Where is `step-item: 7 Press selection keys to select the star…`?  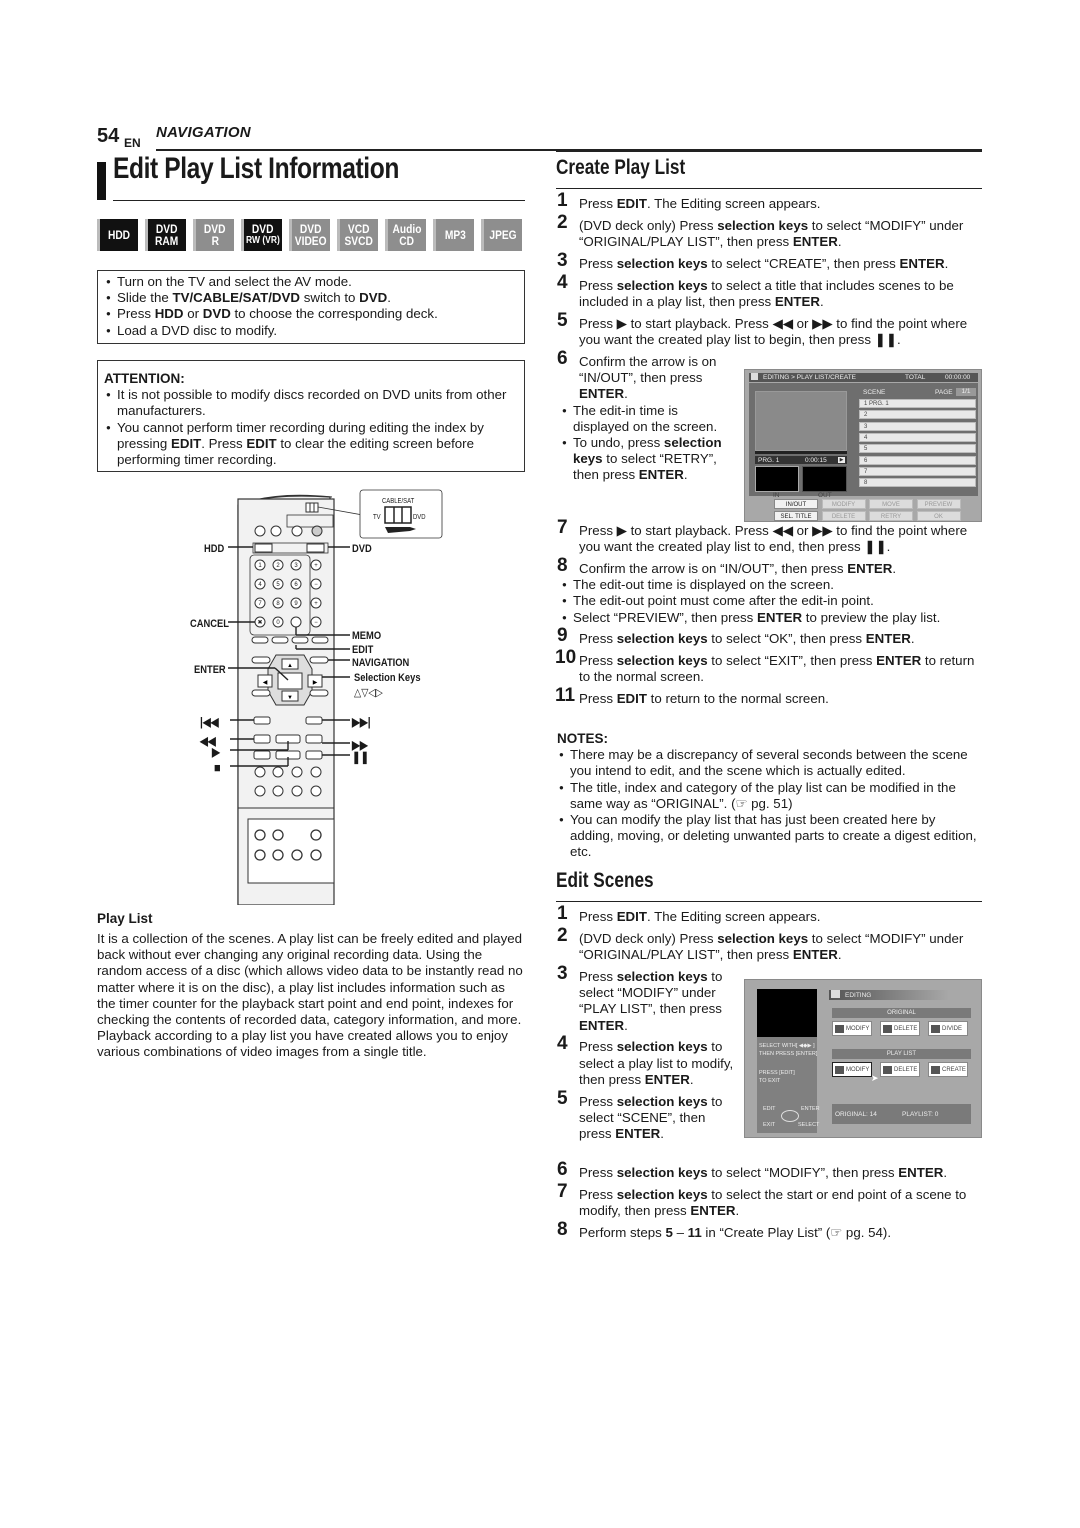 step-item: 7 Press selection keys to select the star… is located at coordinates (769, 1200).